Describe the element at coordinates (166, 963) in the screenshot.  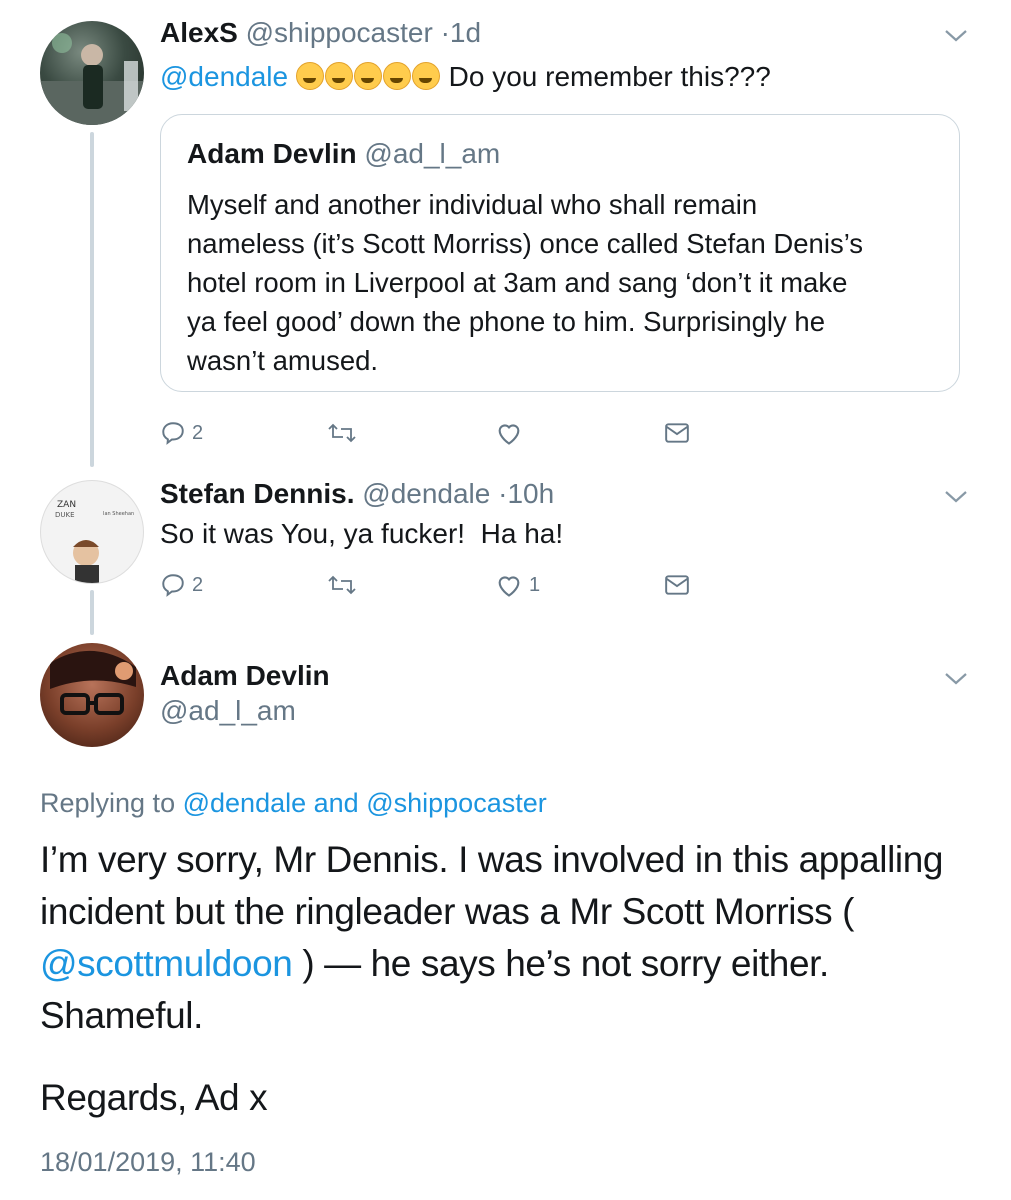
I see `tweet3-mention: @scottmuldoon` at that location.